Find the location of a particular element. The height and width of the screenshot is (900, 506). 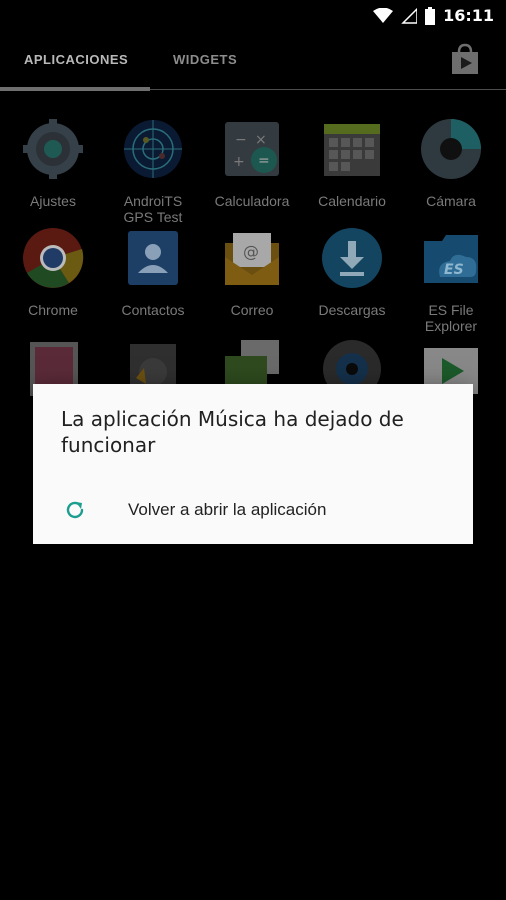

app-contactos: Contactos is located at coordinates (153, 272).